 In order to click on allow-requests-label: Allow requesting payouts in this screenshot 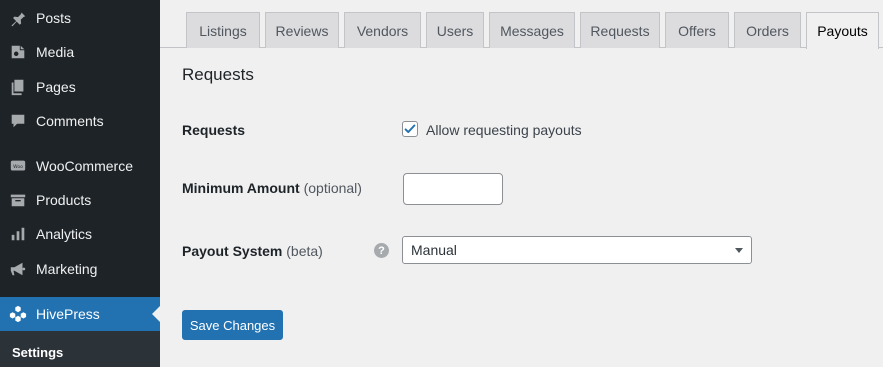, I will do `click(504, 130)`.